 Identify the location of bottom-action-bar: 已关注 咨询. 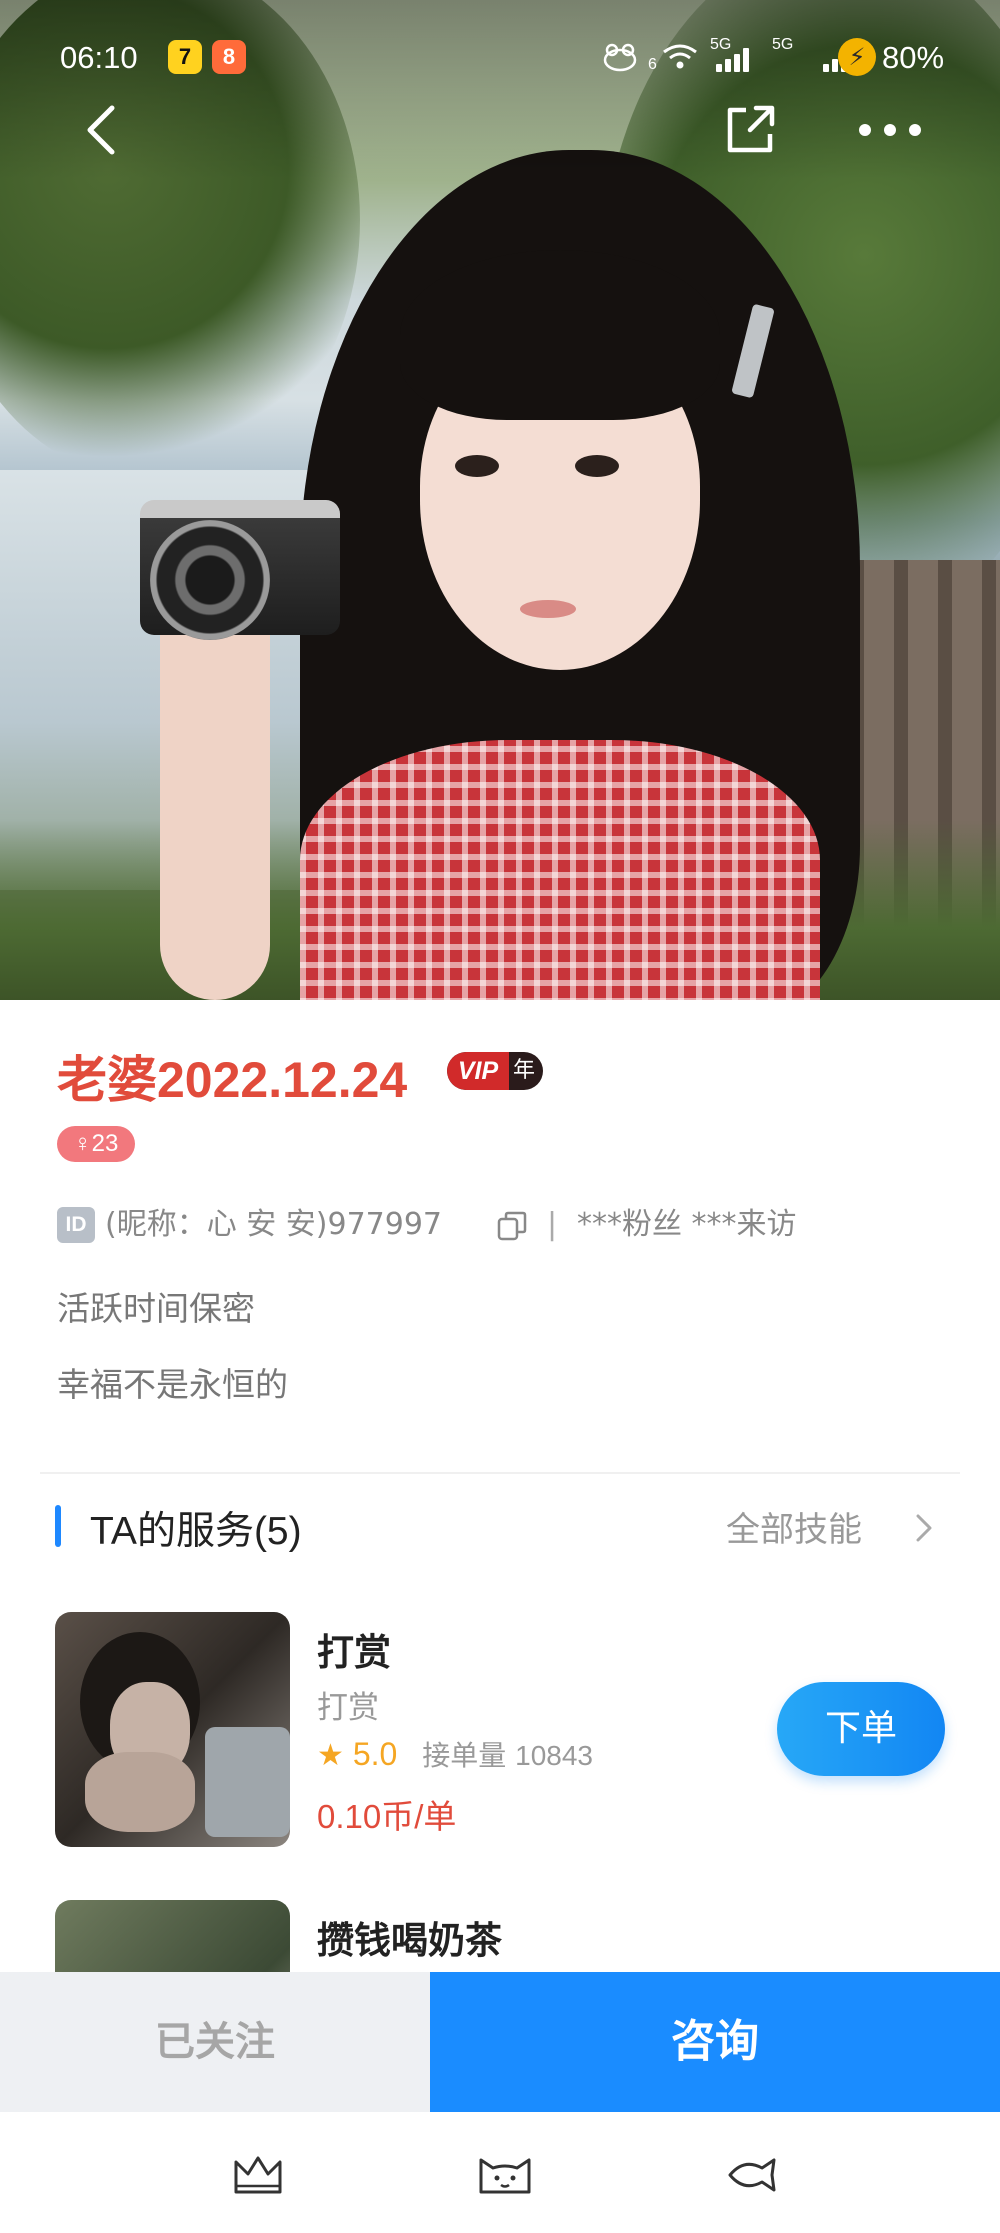
(500, 2042).